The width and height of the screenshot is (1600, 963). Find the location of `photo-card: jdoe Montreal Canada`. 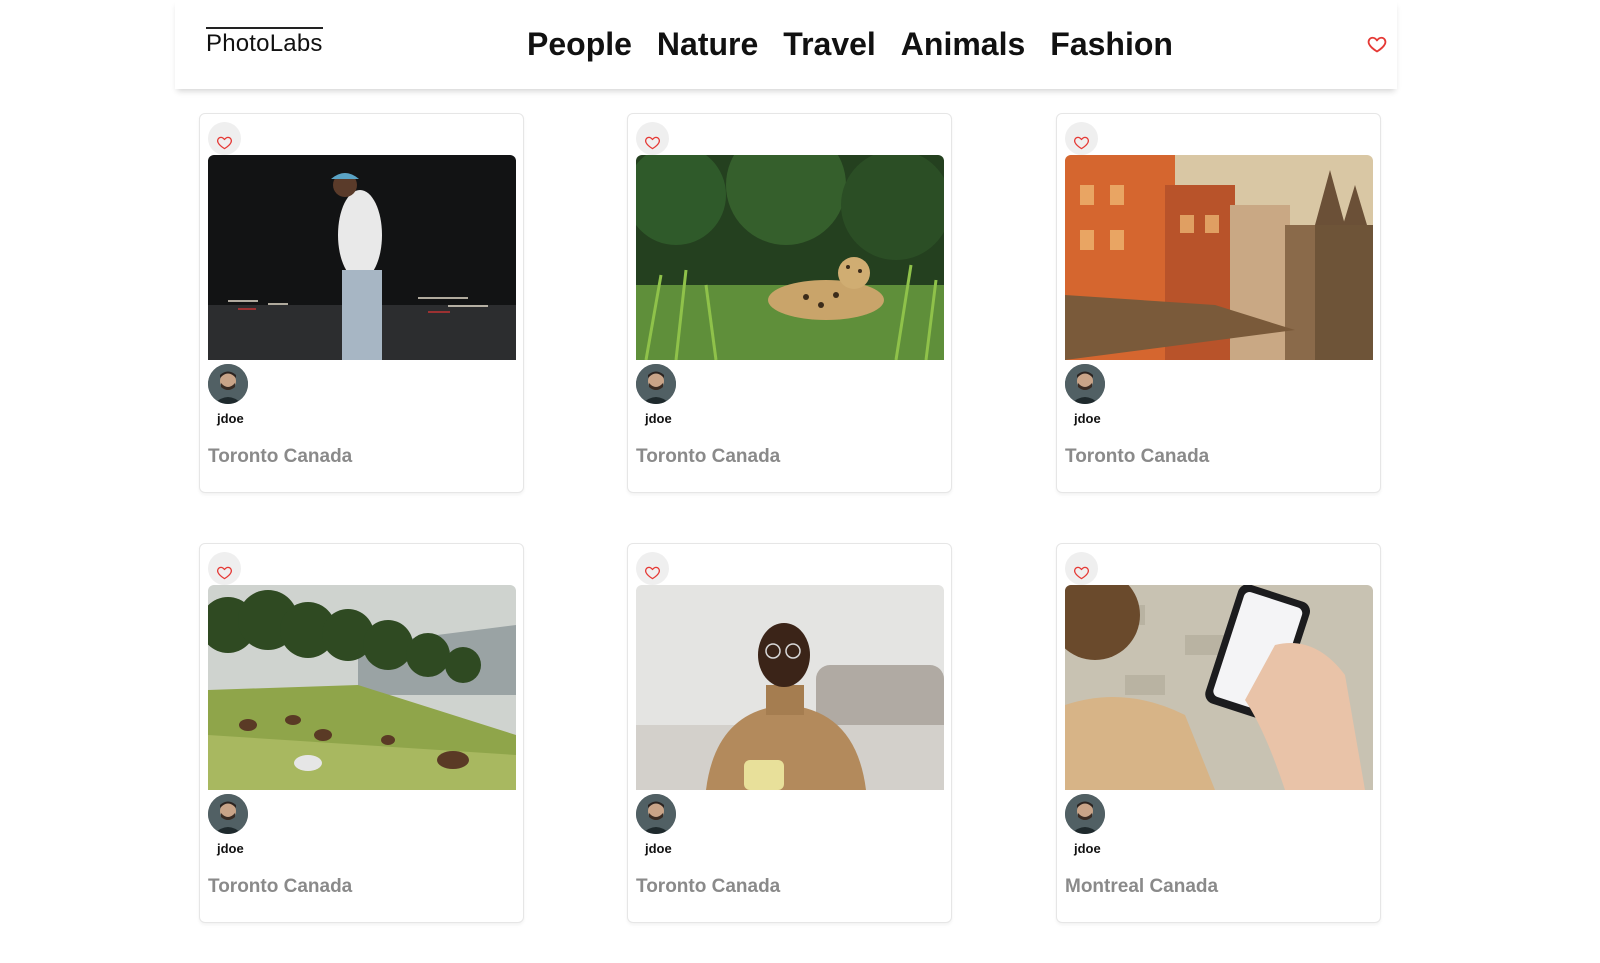

photo-card: jdoe Montreal Canada is located at coordinates (1218, 733).